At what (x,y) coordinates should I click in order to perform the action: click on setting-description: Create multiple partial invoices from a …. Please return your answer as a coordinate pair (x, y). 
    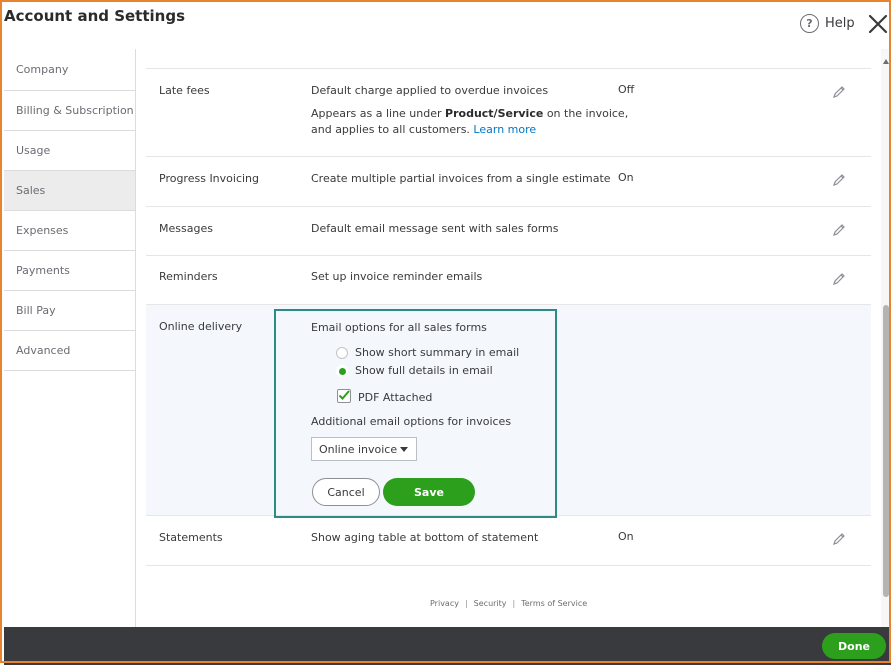
    Looking at the image, I should click on (461, 178).